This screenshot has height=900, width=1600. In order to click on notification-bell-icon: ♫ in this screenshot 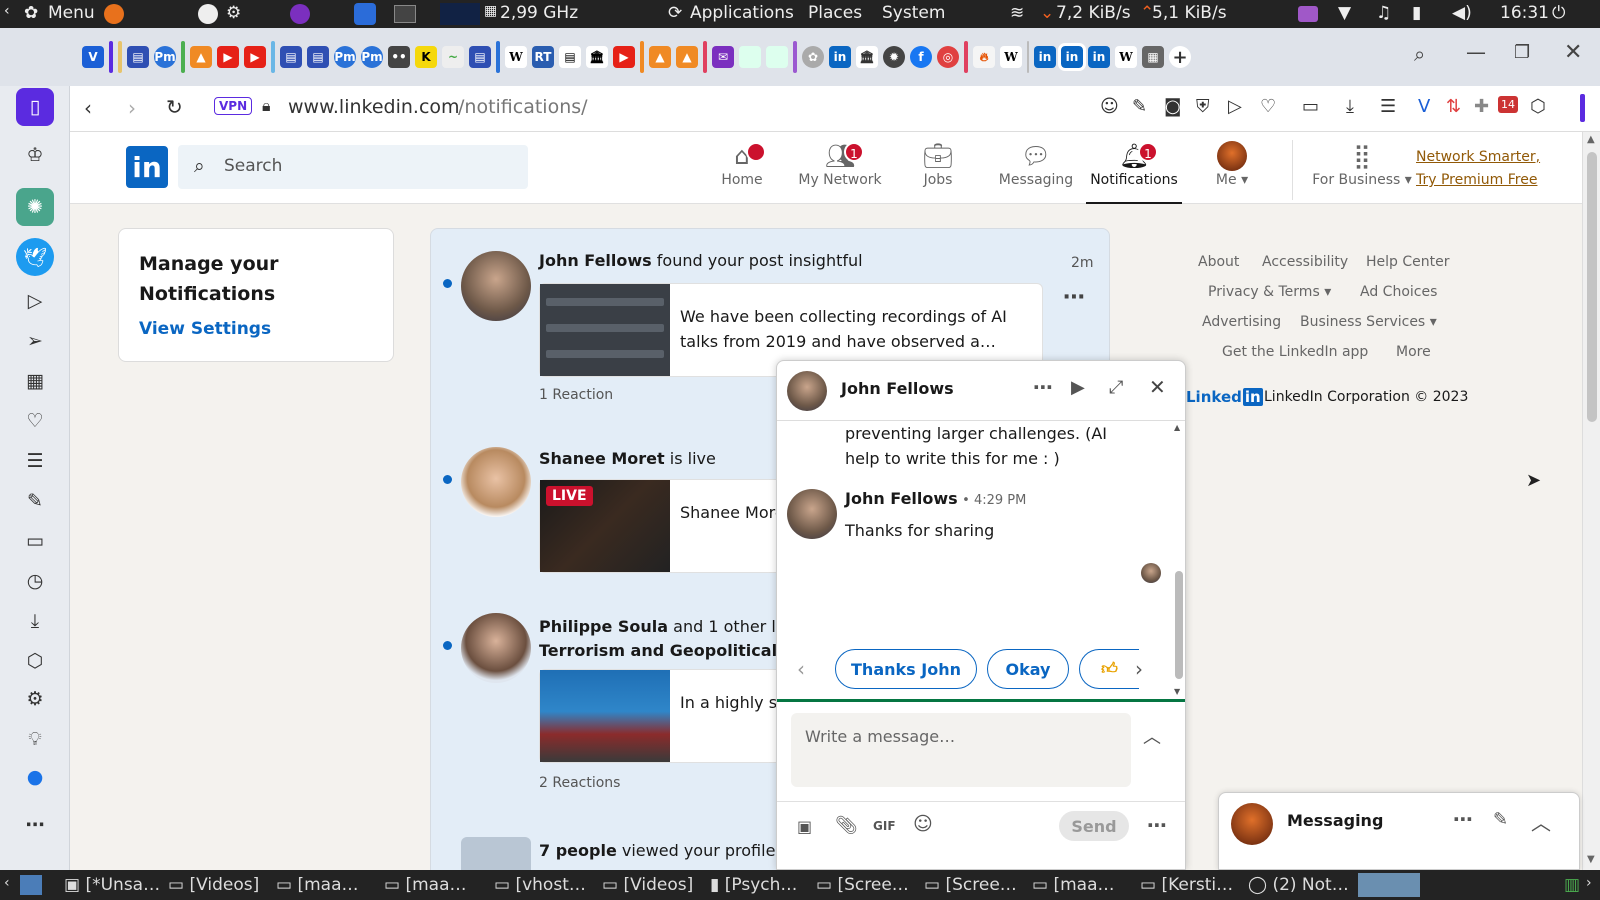, I will do `click(1383, 13)`.